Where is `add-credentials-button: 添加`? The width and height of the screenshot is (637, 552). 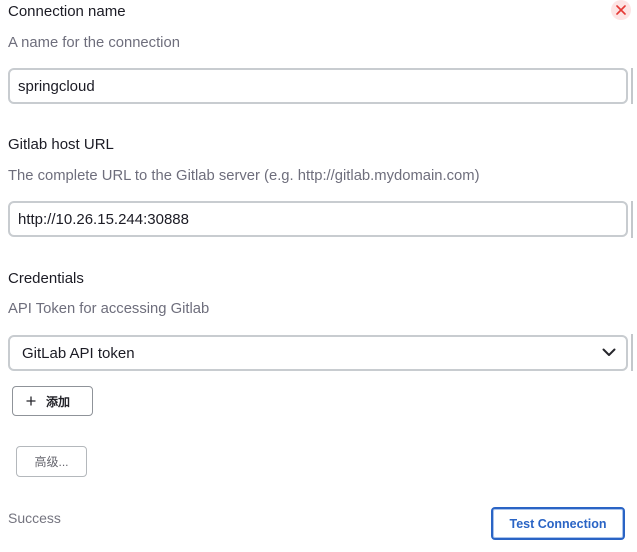 add-credentials-button: 添加 is located at coordinates (52, 401).